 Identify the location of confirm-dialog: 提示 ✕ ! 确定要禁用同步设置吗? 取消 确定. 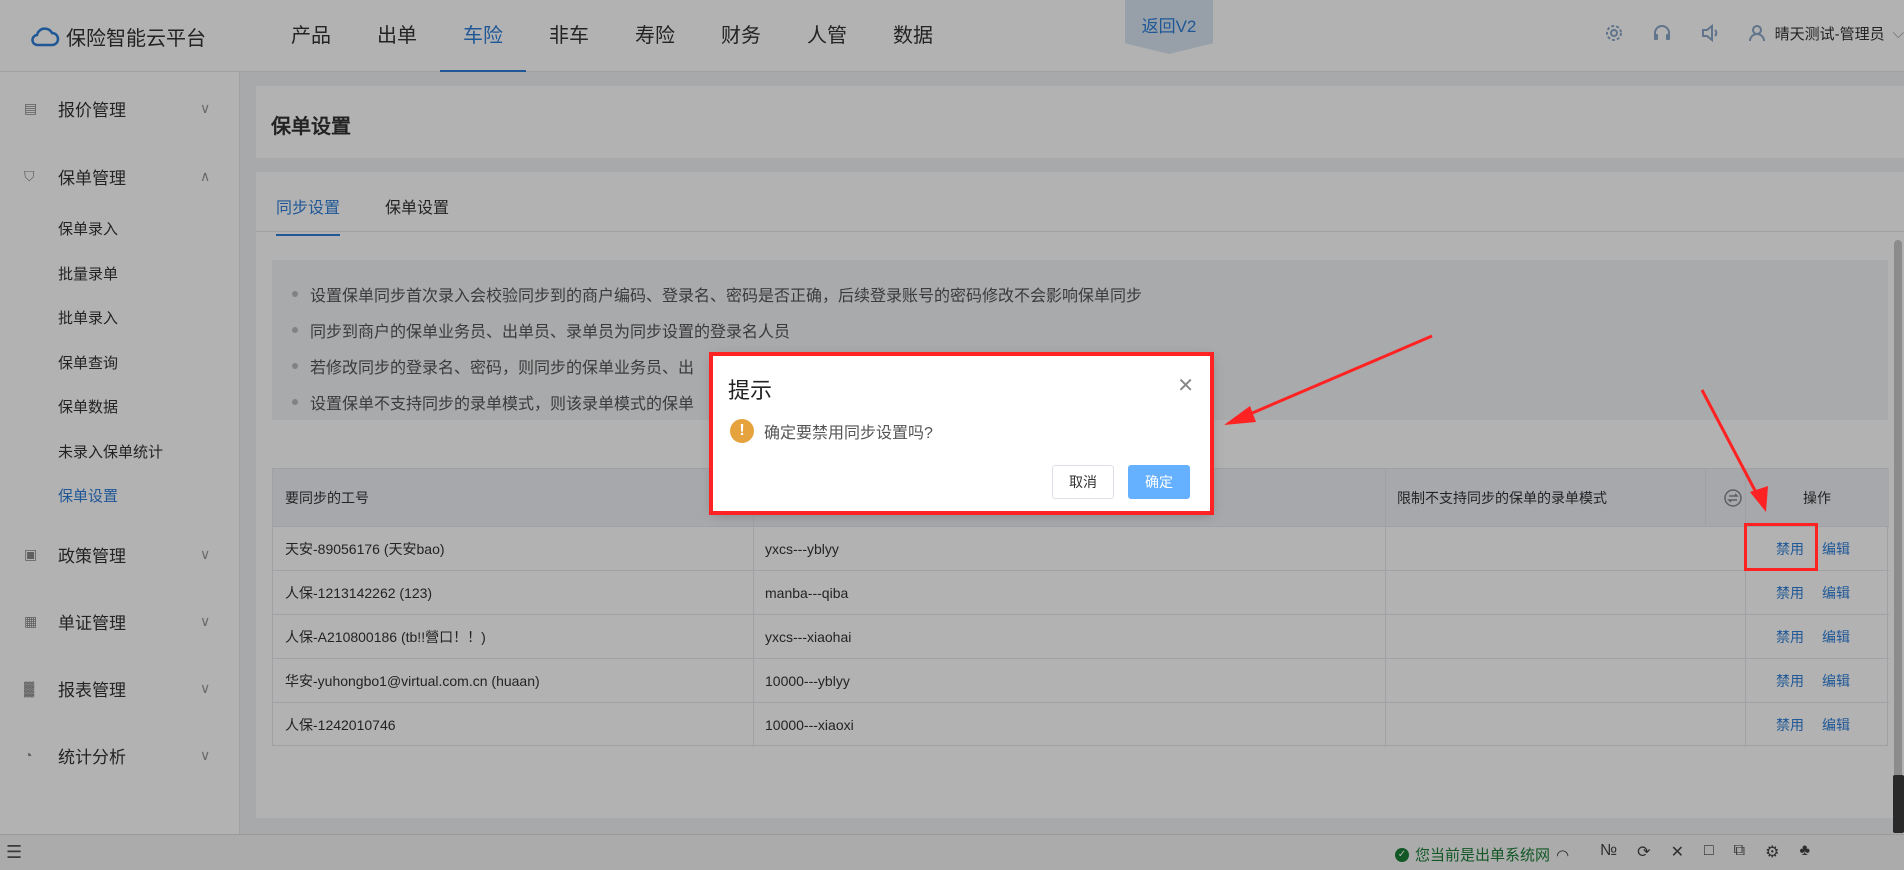
(962, 434).